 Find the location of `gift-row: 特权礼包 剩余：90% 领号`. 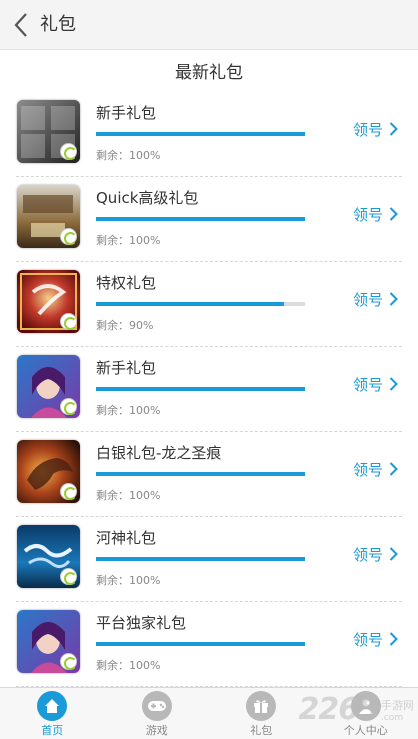

gift-row: 特权礼包 剩余：90% 领号 is located at coordinates (209, 304).